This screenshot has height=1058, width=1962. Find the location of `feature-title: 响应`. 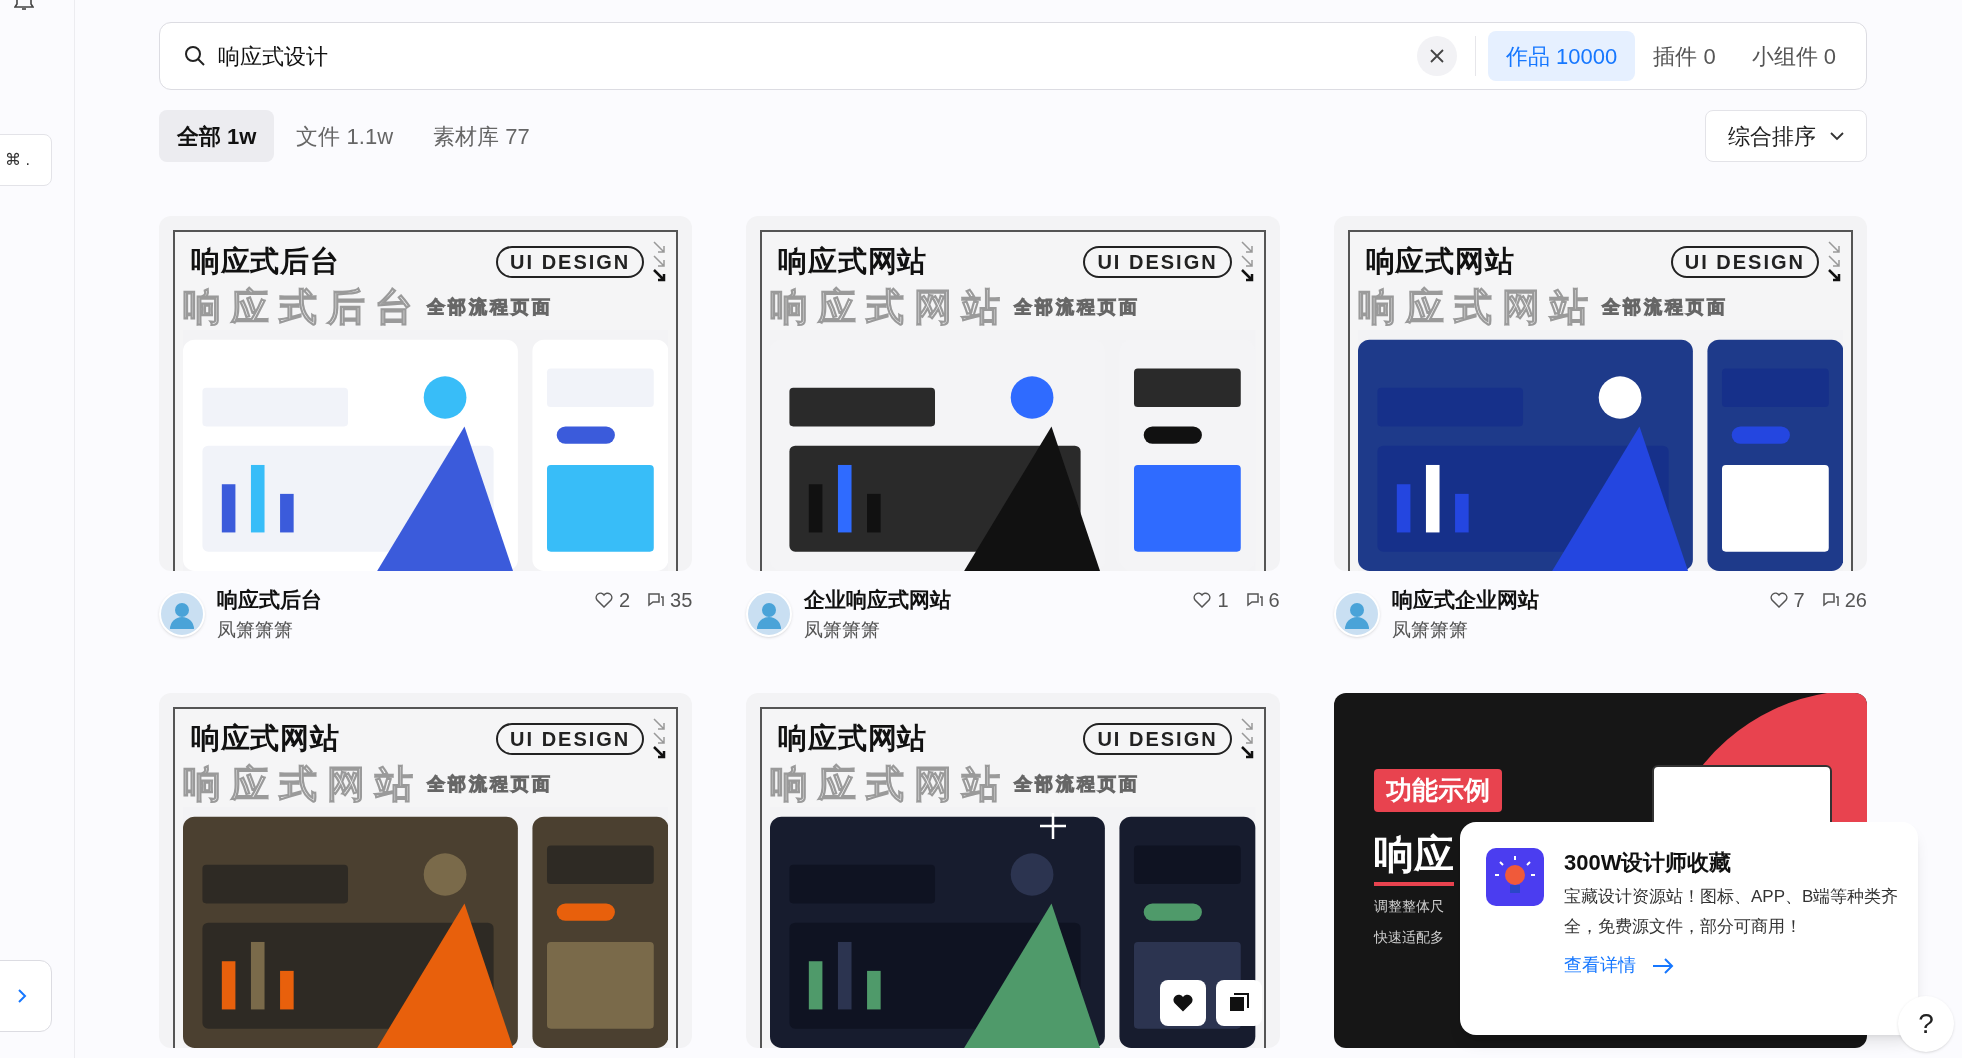

feature-title: 响应 is located at coordinates (1413, 856).